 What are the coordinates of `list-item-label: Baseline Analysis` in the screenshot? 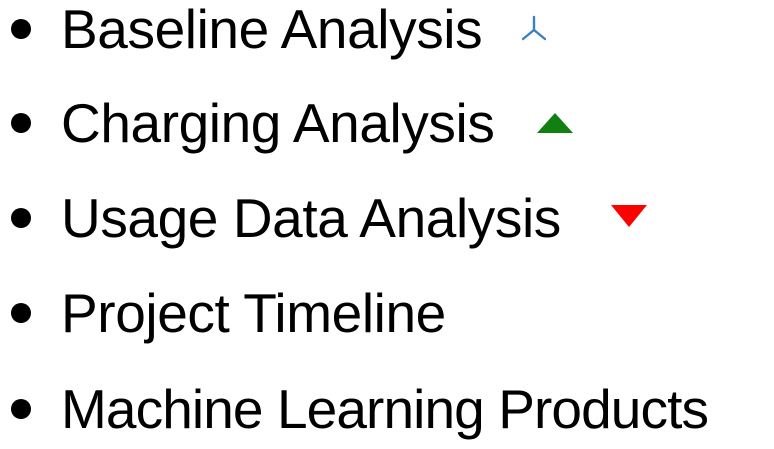 It's located at (272, 30).